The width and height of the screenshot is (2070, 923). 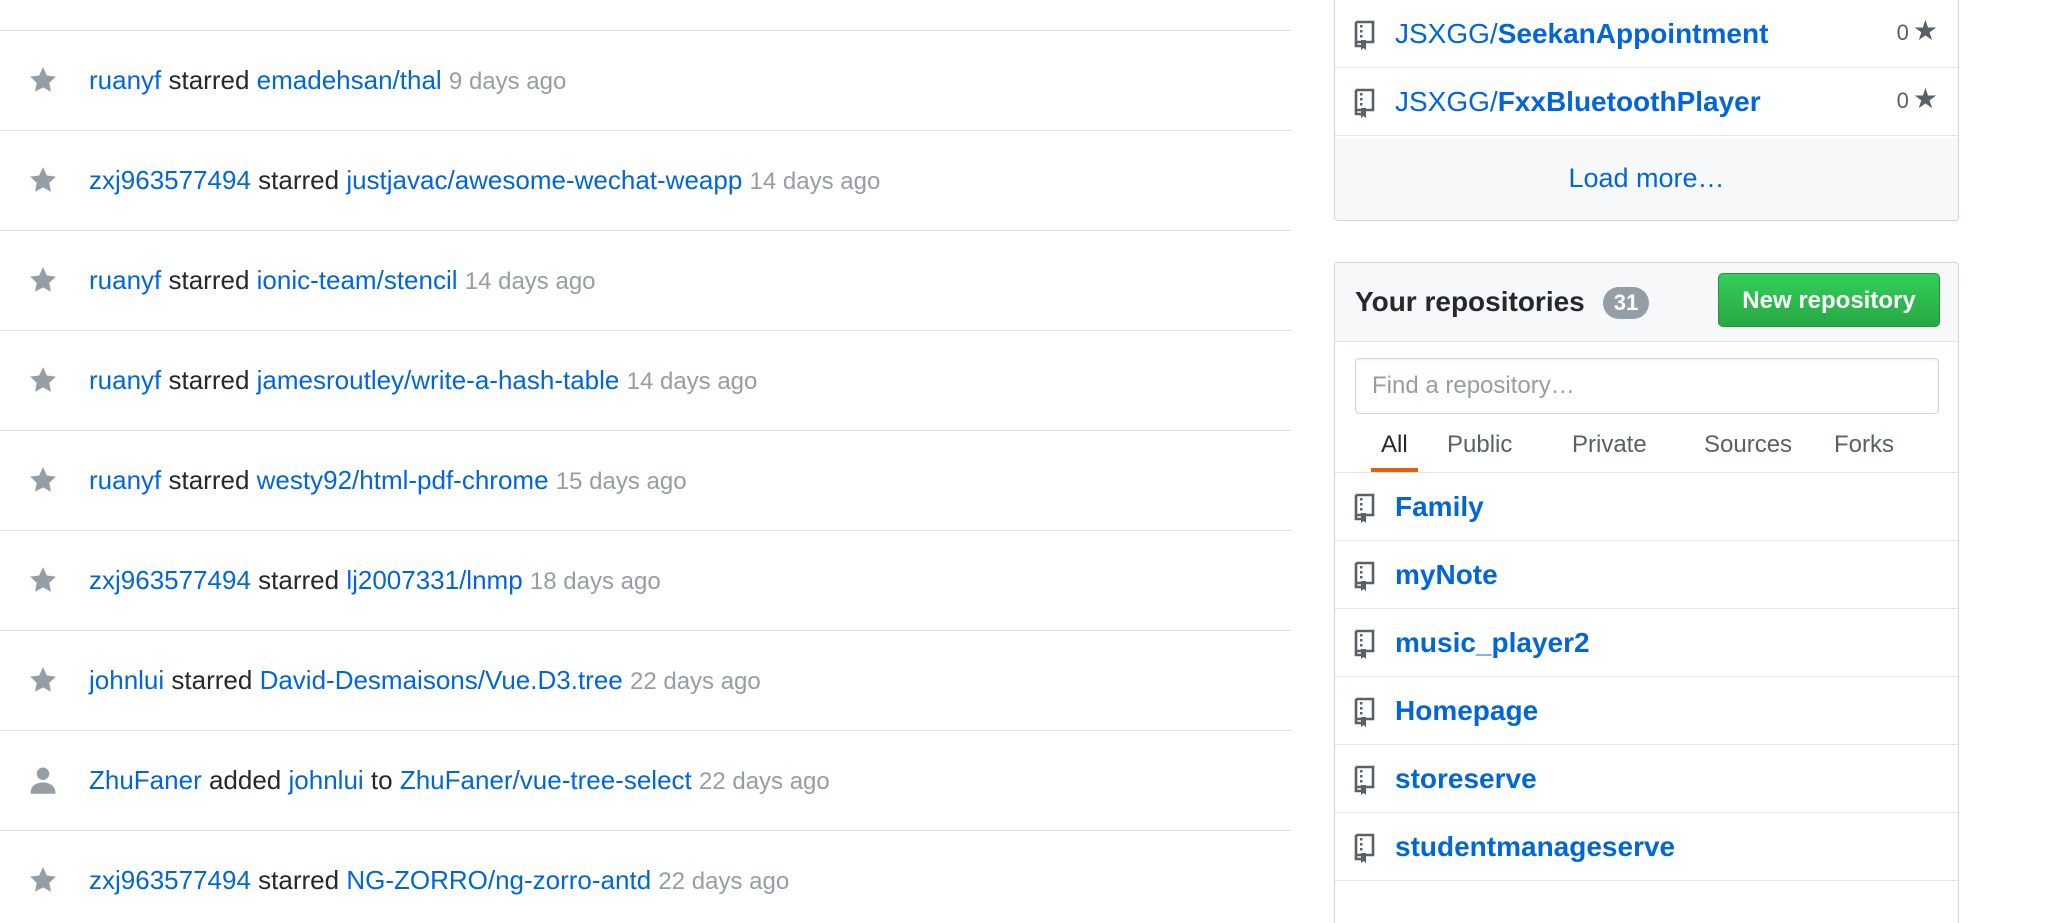 What do you see at coordinates (546, 780) in the screenshot?
I see `repo-link: ZhuFaner/vue-tree-select` at bounding box center [546, 780].